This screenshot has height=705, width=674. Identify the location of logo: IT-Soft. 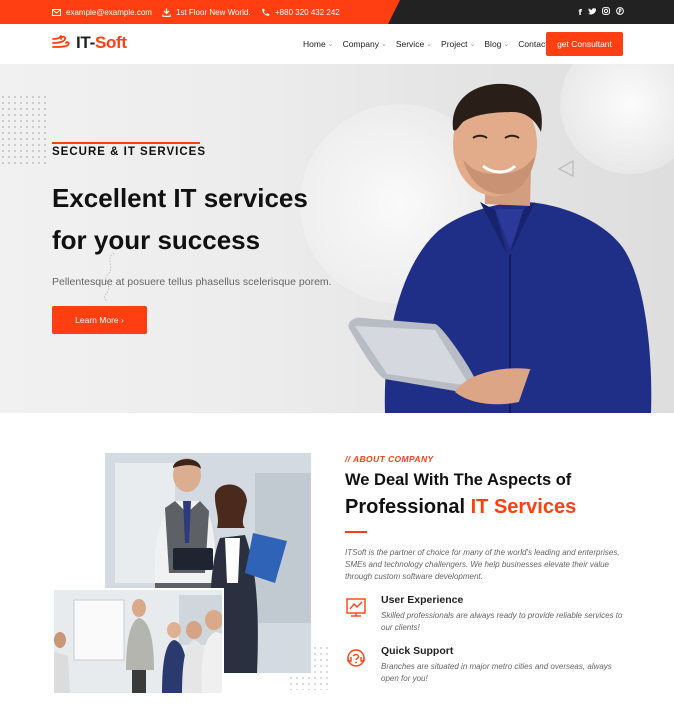
(89, 43).